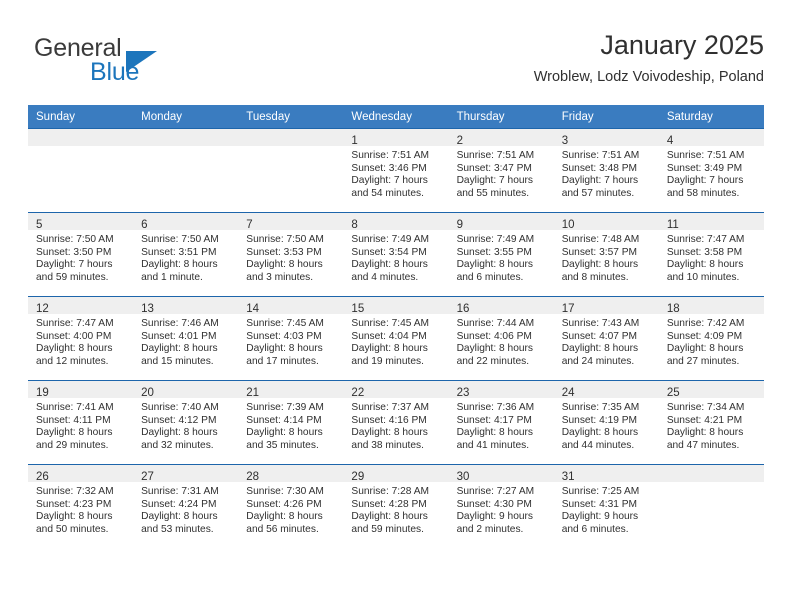 The width and height of the screenshot is (792, 612). Describe the element at coordinates (39, 225) in the screenshot. I see `day-number: 5` at that location.